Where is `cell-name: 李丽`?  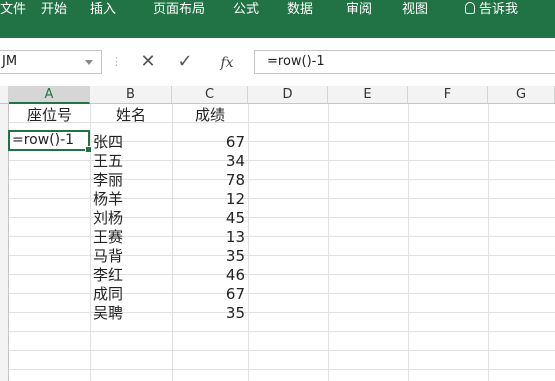 cell-name: 李丽 is located at coordinates (108, 180).